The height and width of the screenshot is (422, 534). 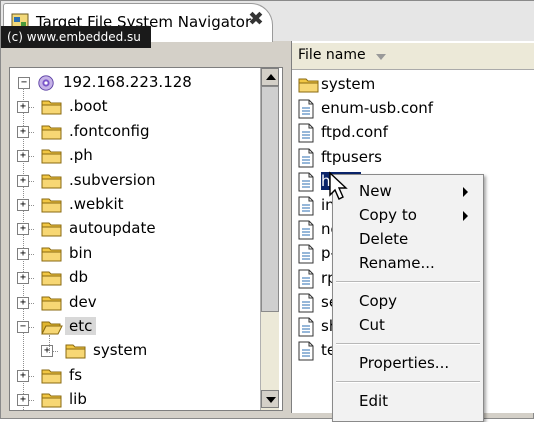 I want to click on tree-item-etc: − etc, so click(x=135, y=327).